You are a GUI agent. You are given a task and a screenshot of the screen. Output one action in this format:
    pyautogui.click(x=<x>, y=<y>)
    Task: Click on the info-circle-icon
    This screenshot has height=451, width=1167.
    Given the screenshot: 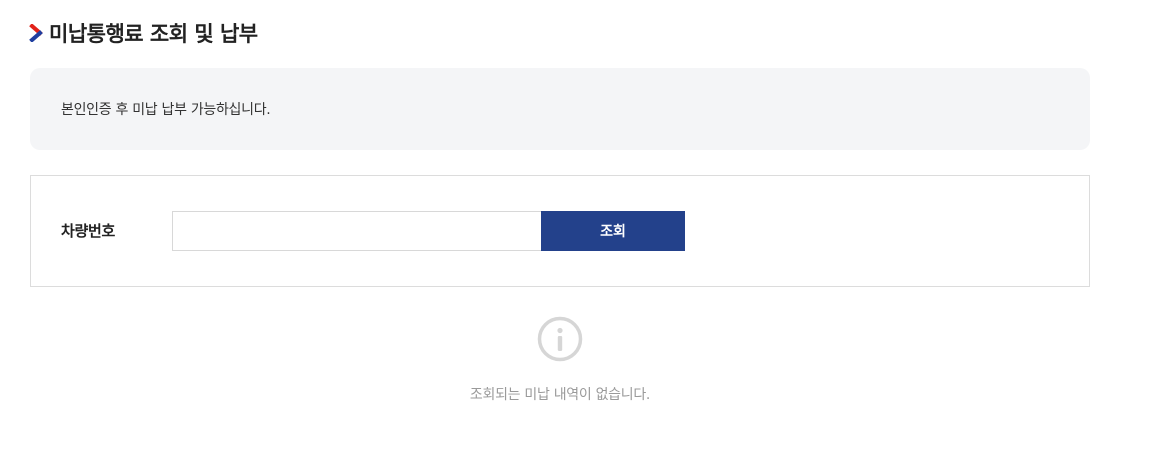 What is the action you would take?
    pyautogui.click(x=560, y=339)
    